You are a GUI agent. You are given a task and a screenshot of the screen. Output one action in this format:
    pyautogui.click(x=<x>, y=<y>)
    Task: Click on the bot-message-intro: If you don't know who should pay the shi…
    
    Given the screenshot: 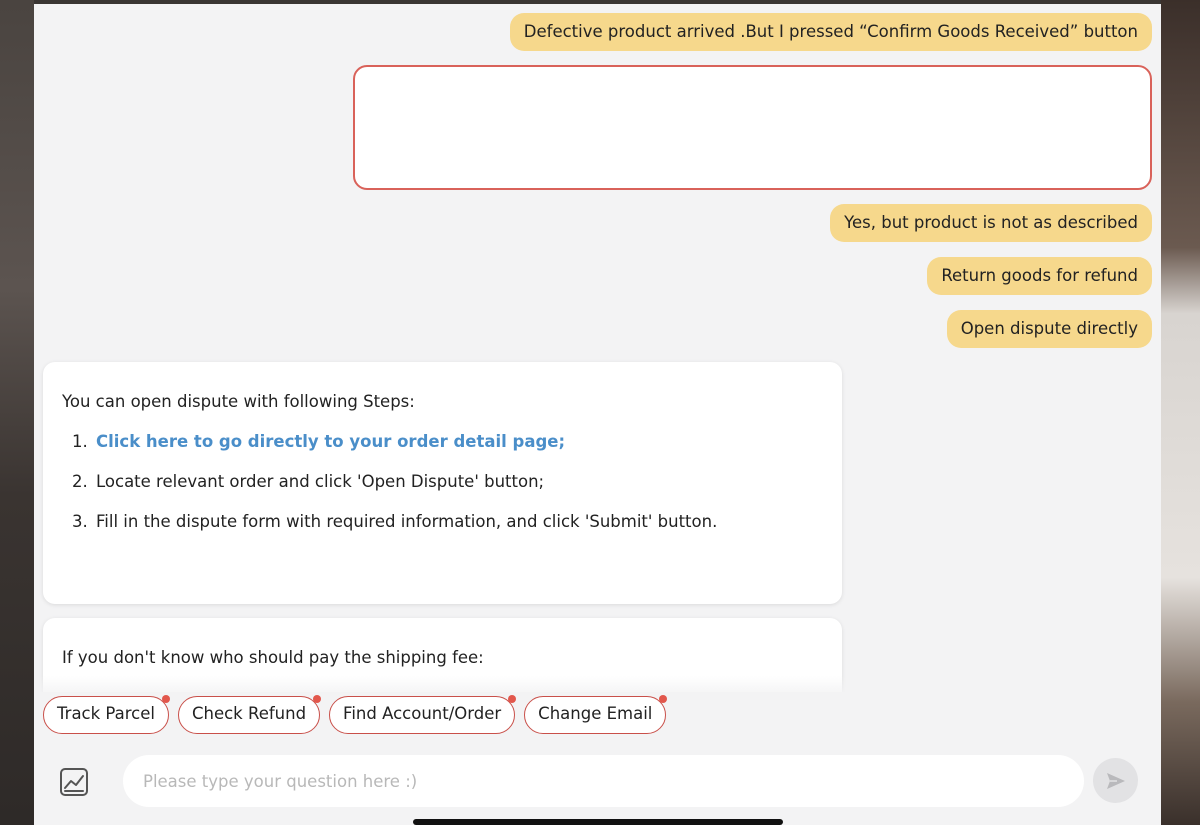 What is the action you would take?
    pyautogui.click(x=273, y=657)
    